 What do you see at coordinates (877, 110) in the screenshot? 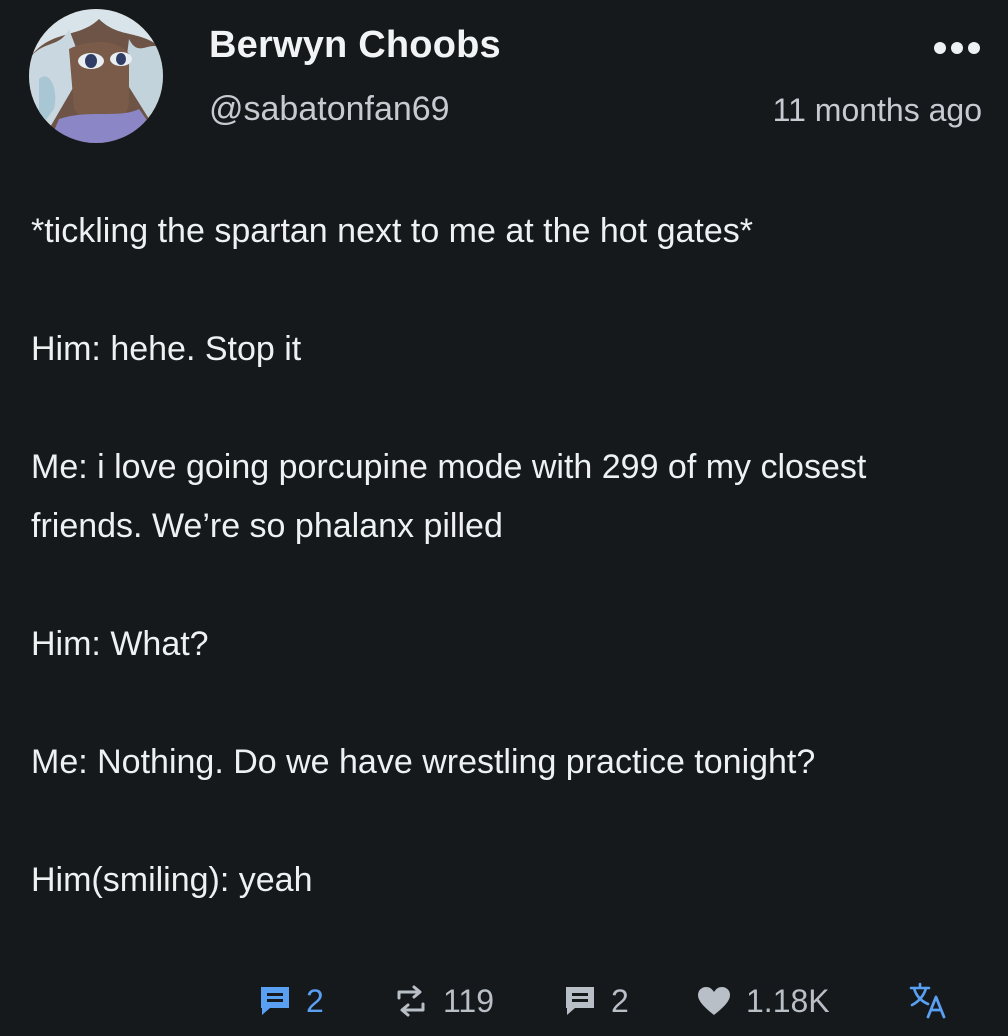
I see `post-timestamp: 11 months ago` at bounding box center [877, 110].